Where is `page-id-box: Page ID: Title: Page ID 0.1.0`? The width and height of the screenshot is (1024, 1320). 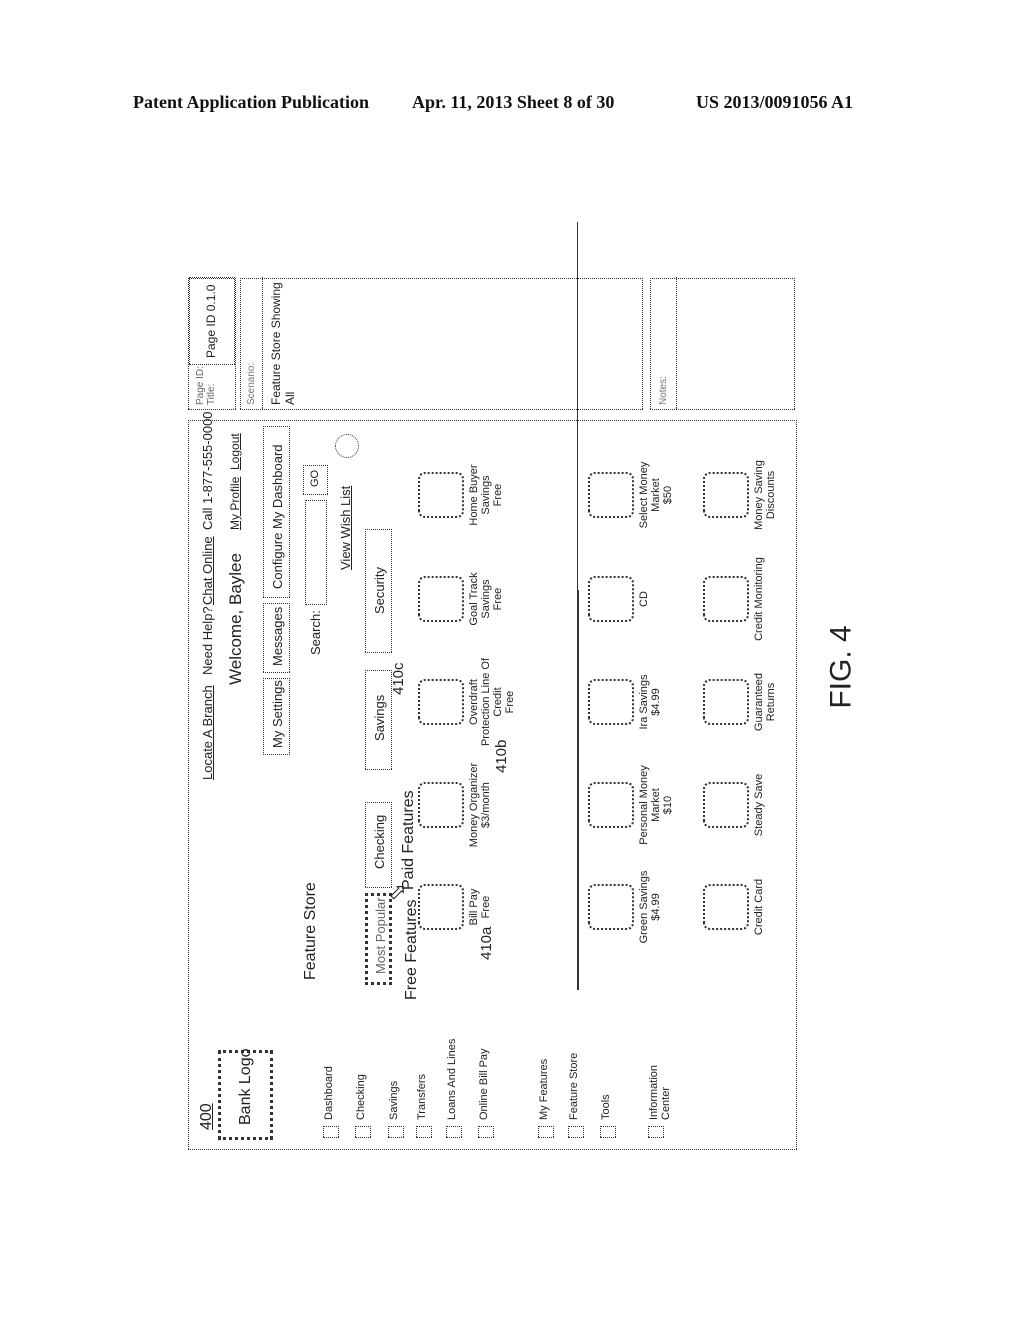 page-id-box: Page ID: Title: Page ID 0.1.0 is located at coordinates (212, 343).